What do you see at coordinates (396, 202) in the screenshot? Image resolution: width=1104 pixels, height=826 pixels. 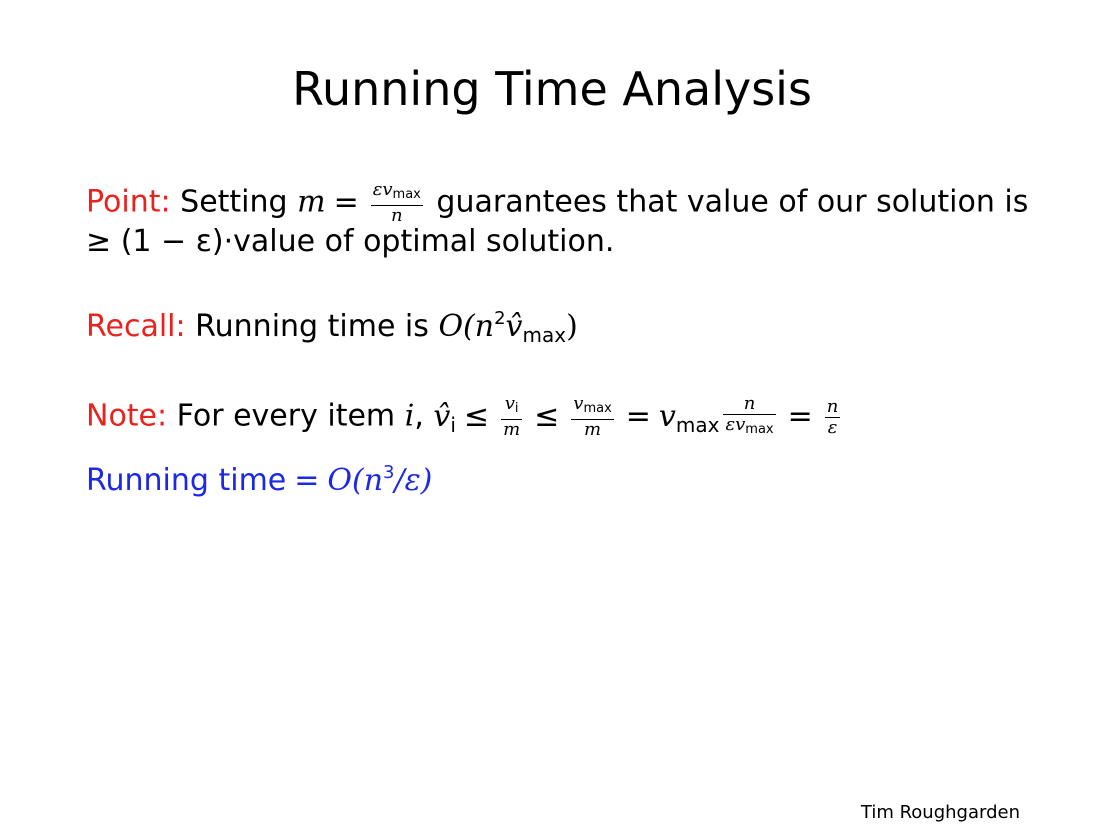 I see `epsilon-vmax-over-n-fraction: εvmax n` at bounding box center [396, 202].